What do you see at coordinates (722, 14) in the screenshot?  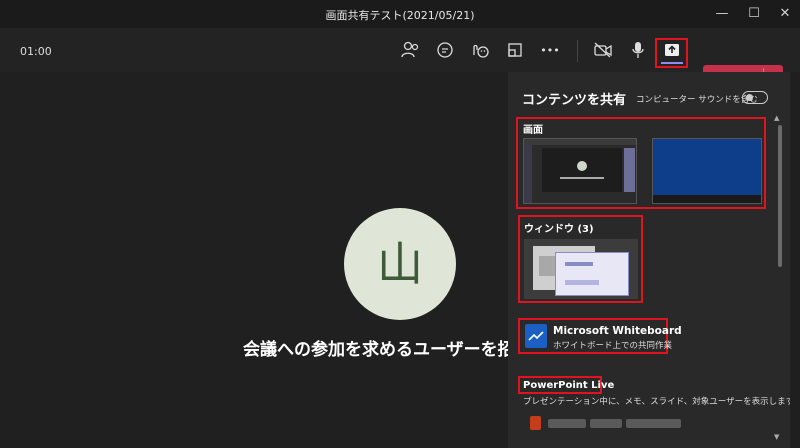 I see `minimize-button: —` at bounding box center [722, 14].